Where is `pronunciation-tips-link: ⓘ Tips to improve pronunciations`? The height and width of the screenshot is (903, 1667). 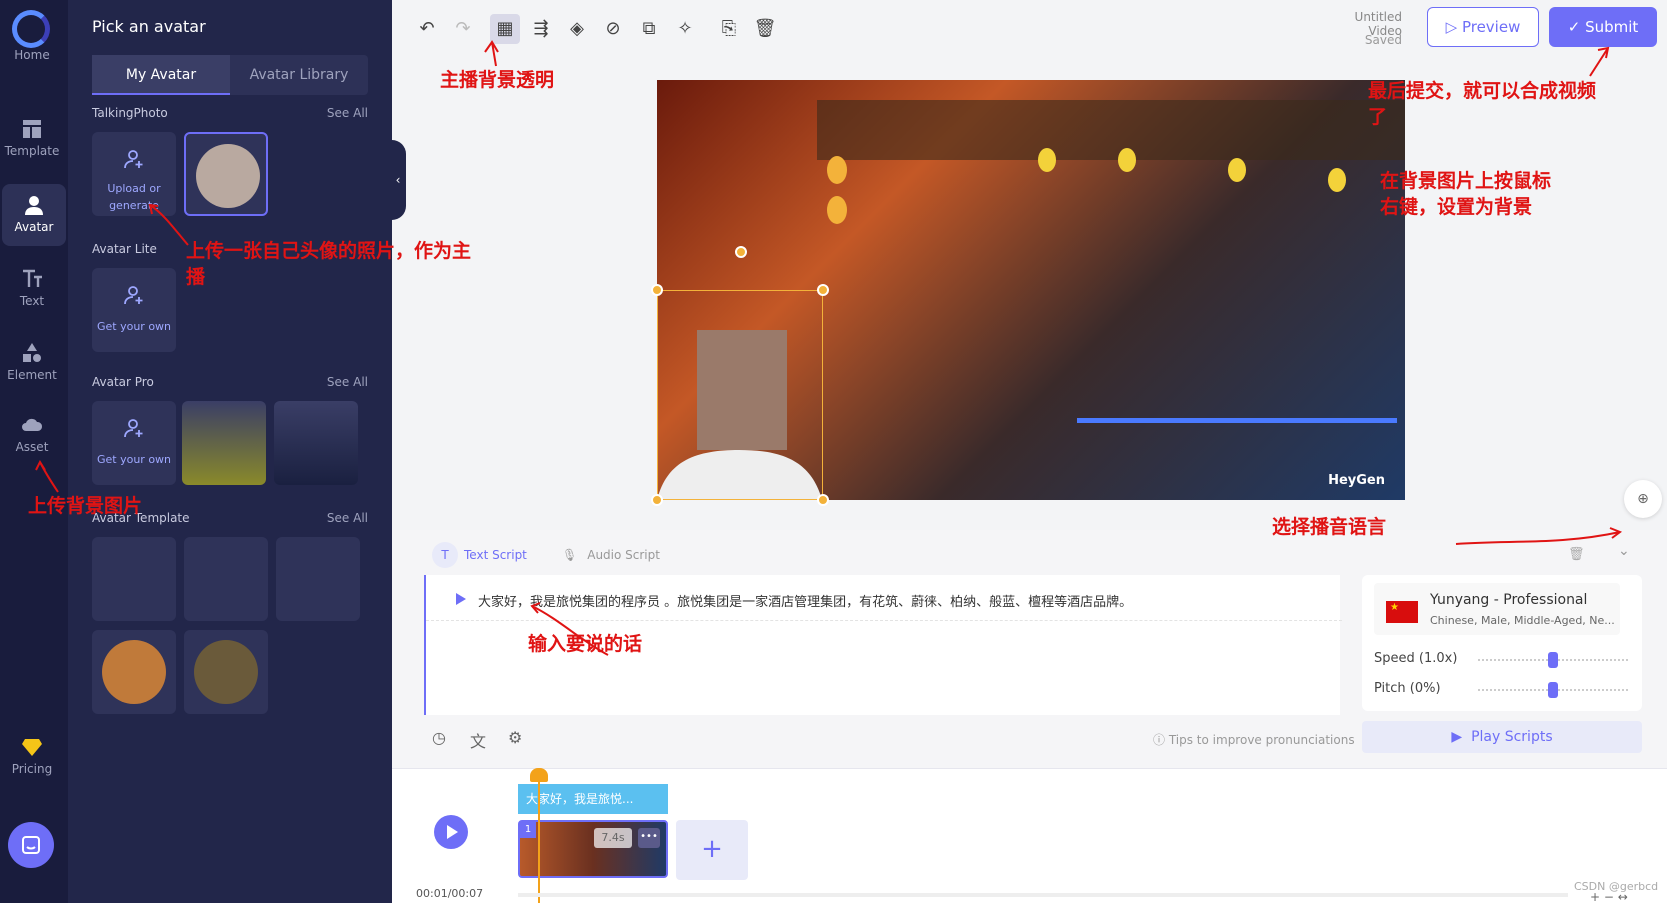 pronunciation-tips-link: ⓘ Tips to improve pronunciations is located at coordinates (1254, 739).